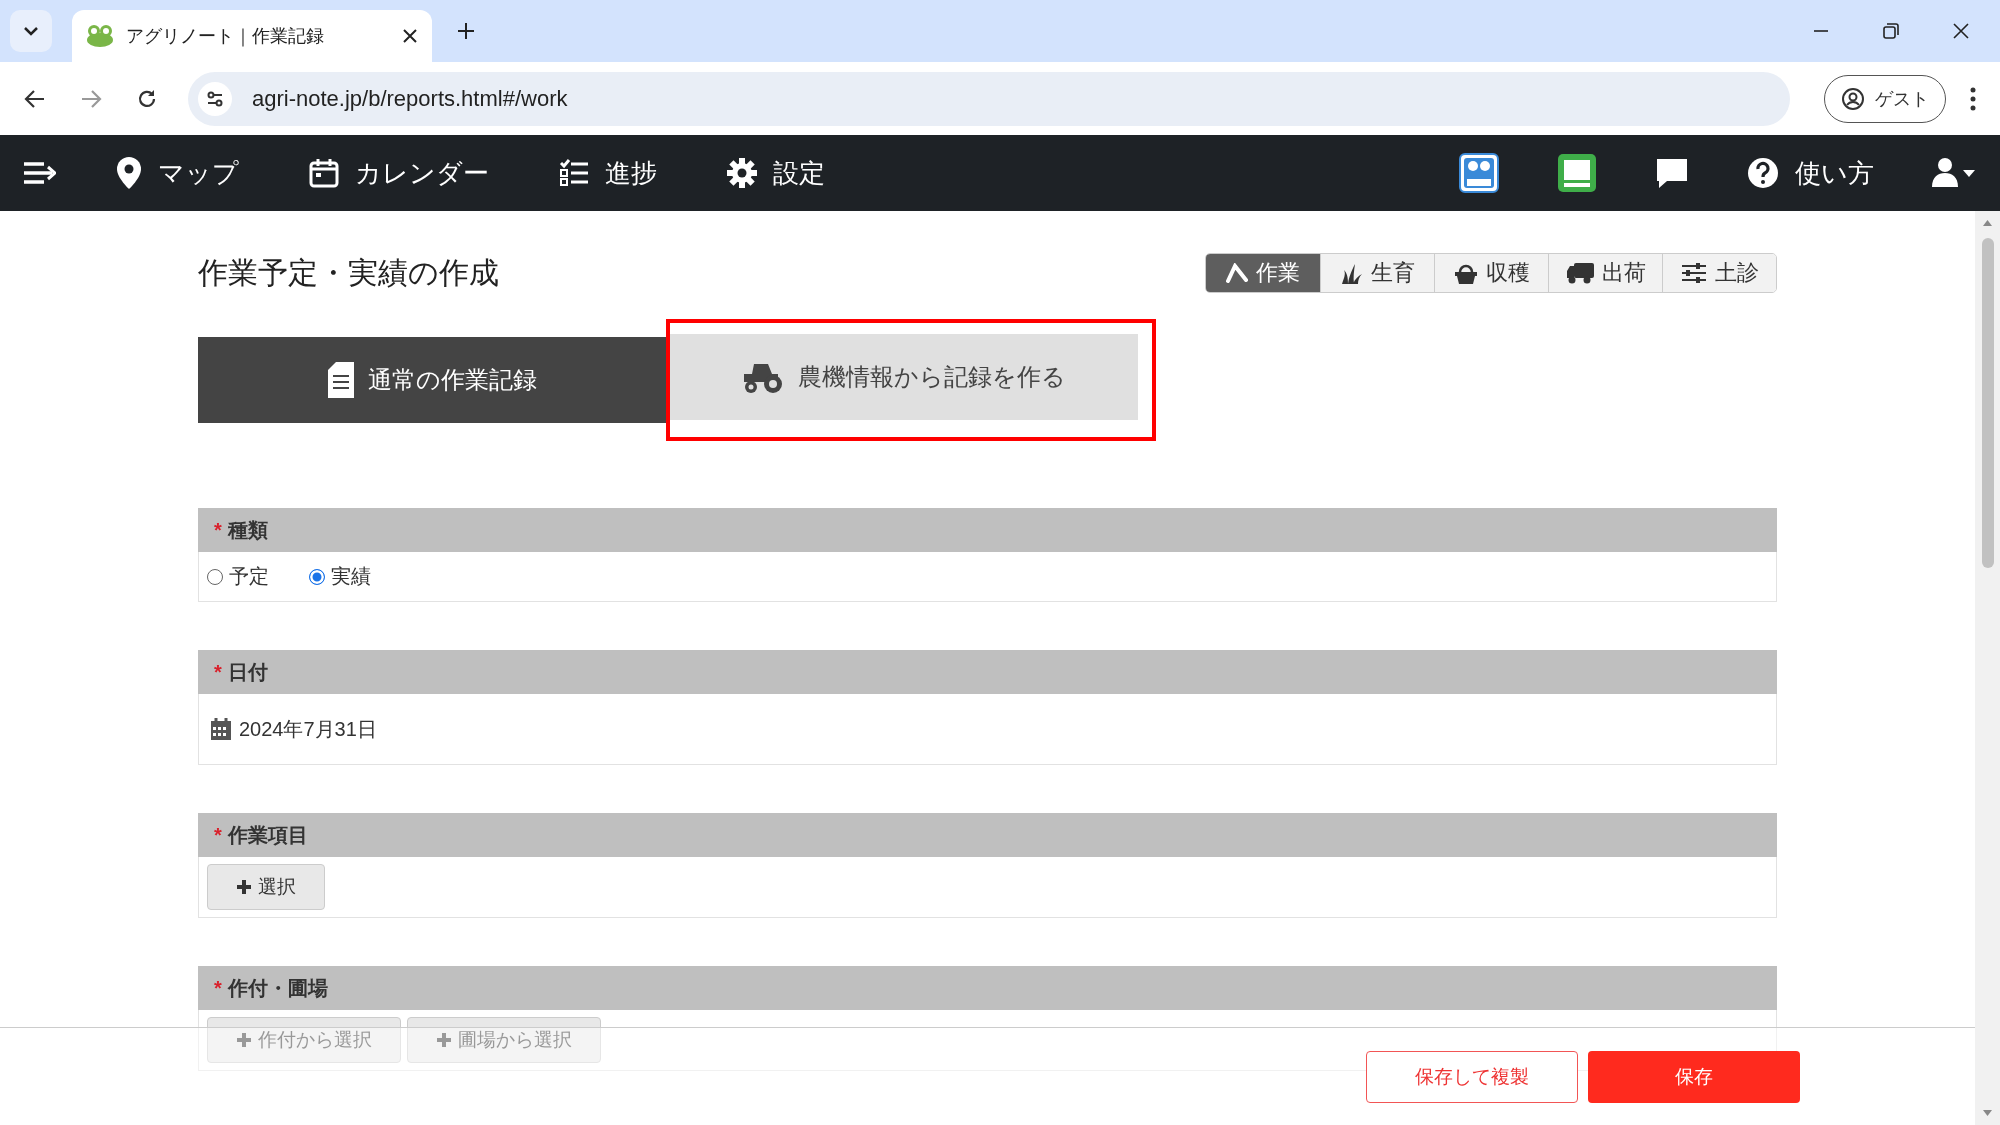  I want to click on forward-icon, so click(91, 98).